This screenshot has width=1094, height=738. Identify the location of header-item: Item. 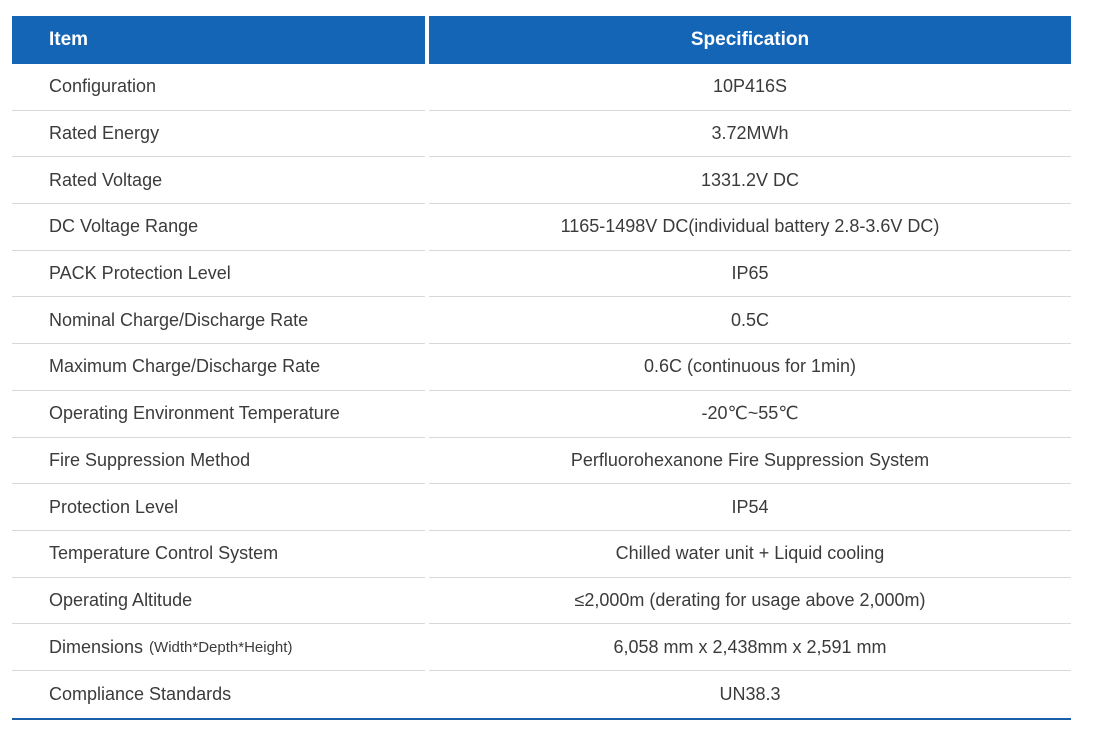
(218, 40).